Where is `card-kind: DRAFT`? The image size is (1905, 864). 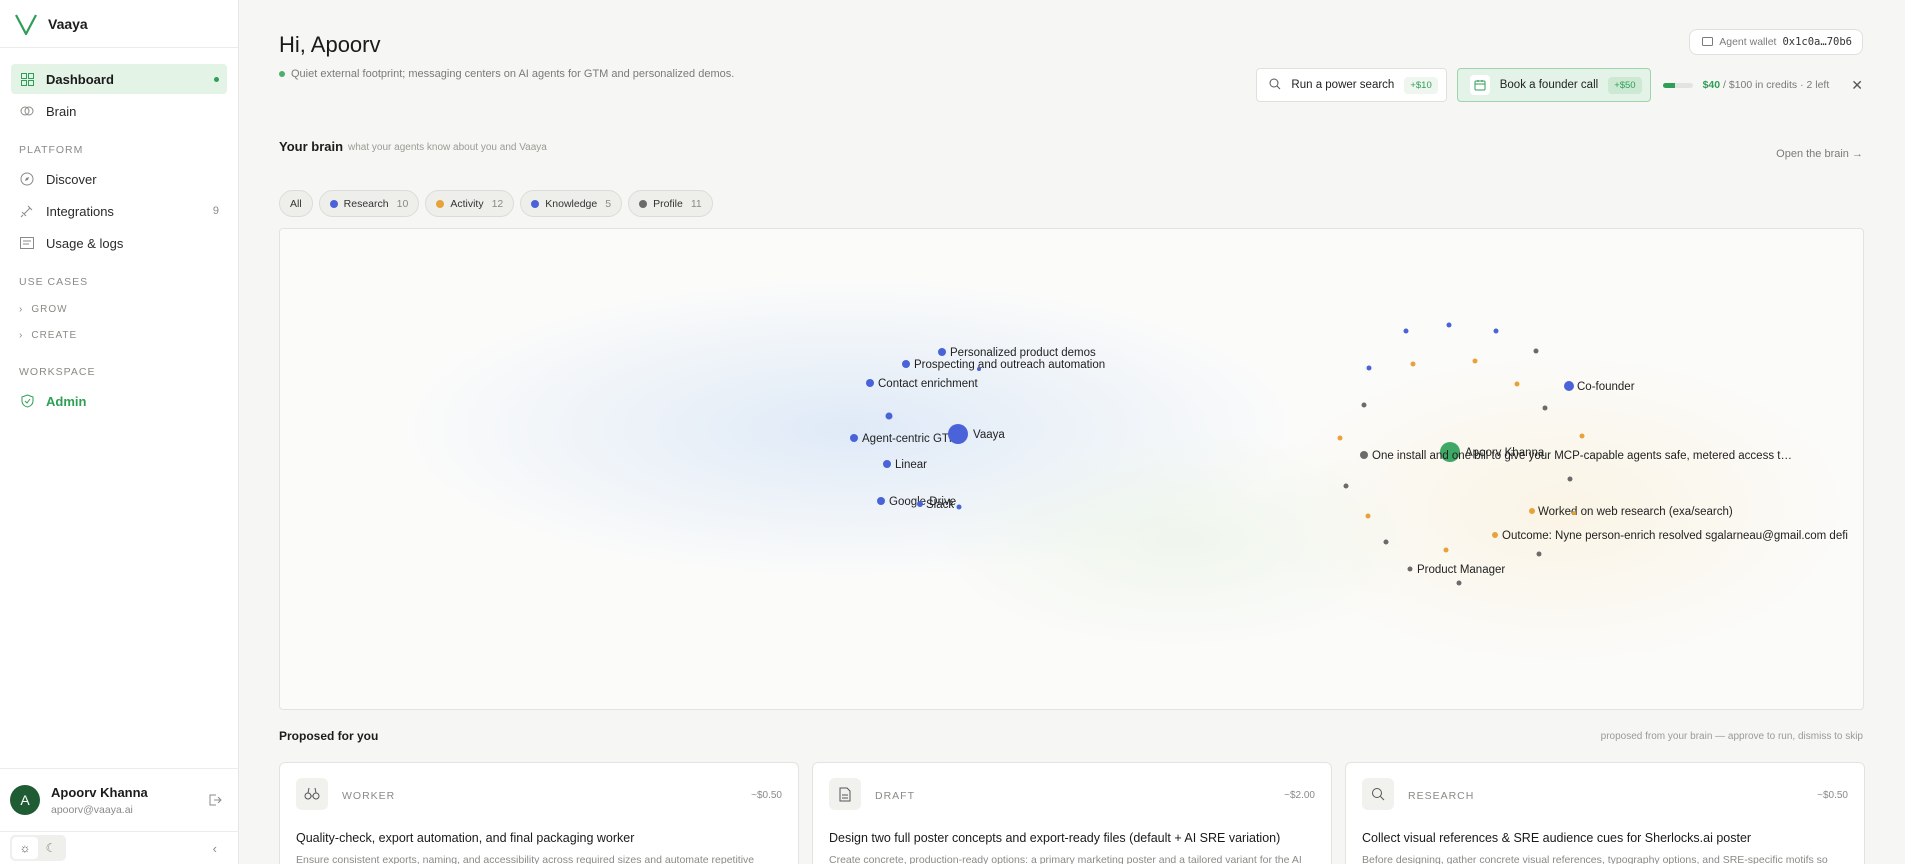
card-kind: DRAFT is located at coordinates (895, 796).